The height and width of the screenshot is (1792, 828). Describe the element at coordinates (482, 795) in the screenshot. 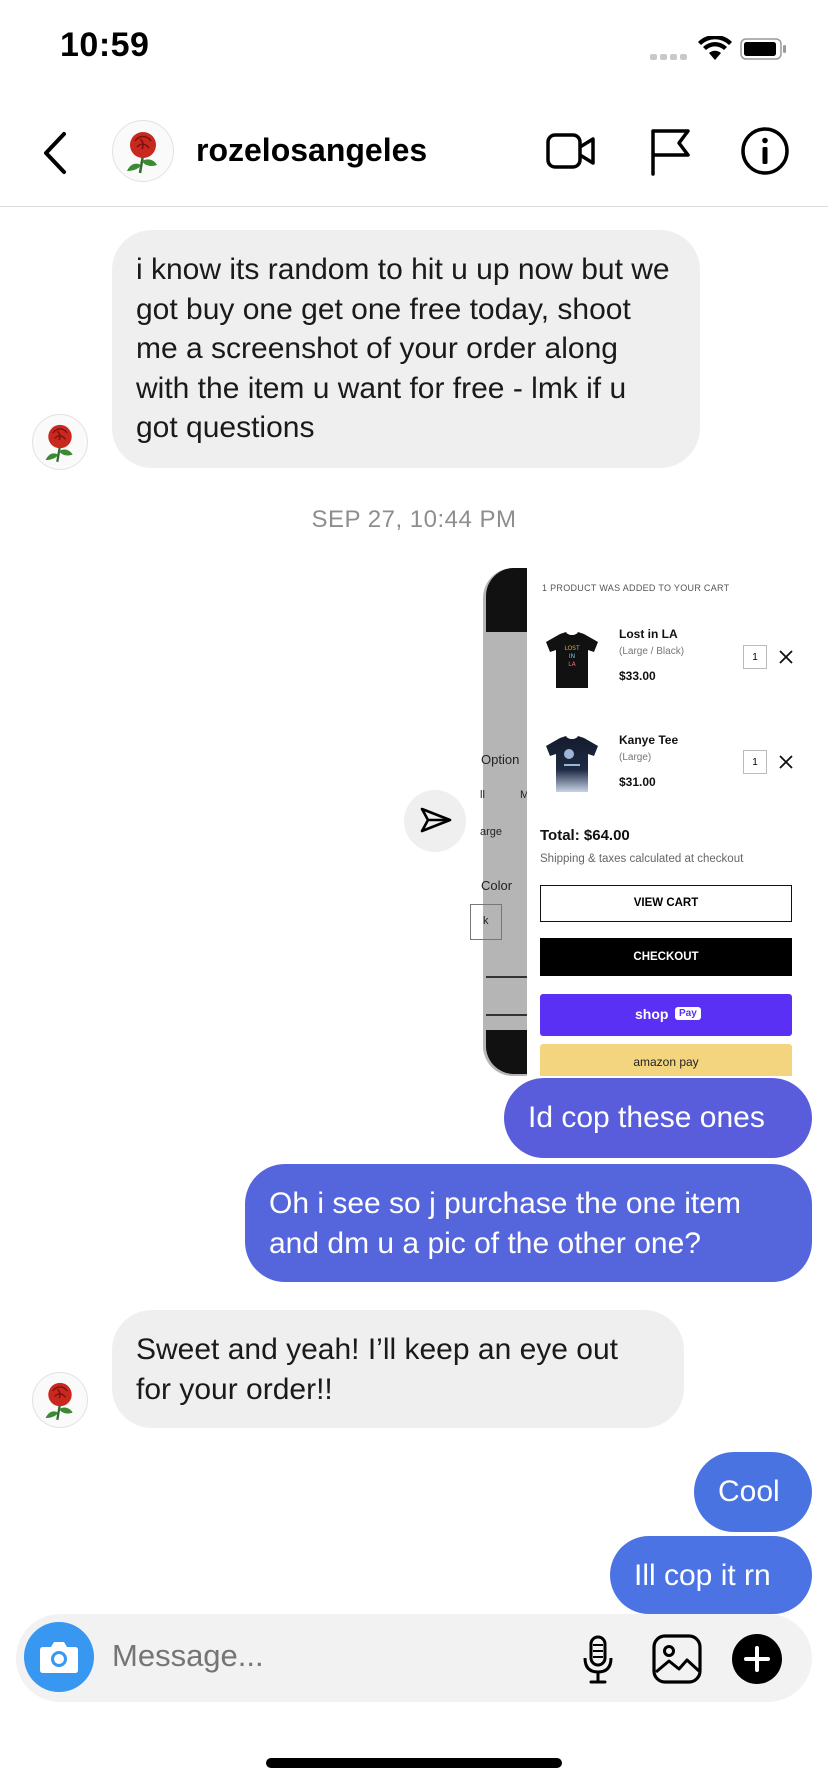

I see `screenshot-size-label: ll` at that location.